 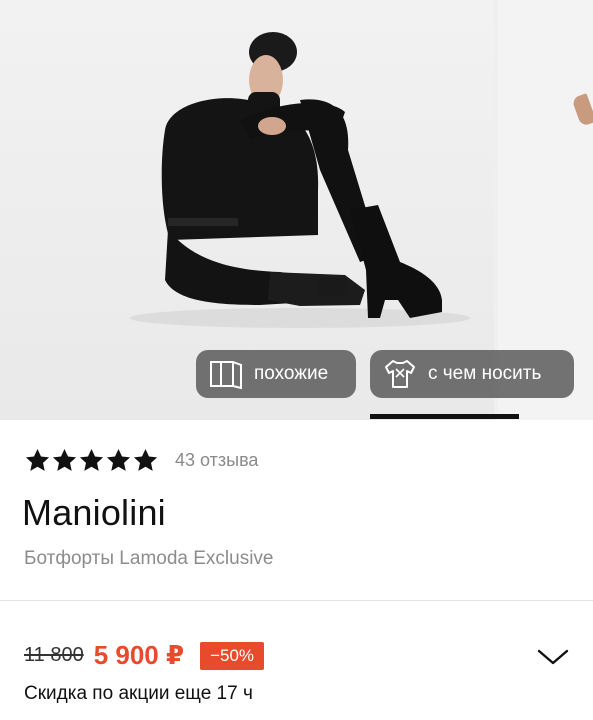 What do you see at coordinates (94, 513) in the screenshot?
I see `product-brand: Maniolini` at bounding box center [94, 513].